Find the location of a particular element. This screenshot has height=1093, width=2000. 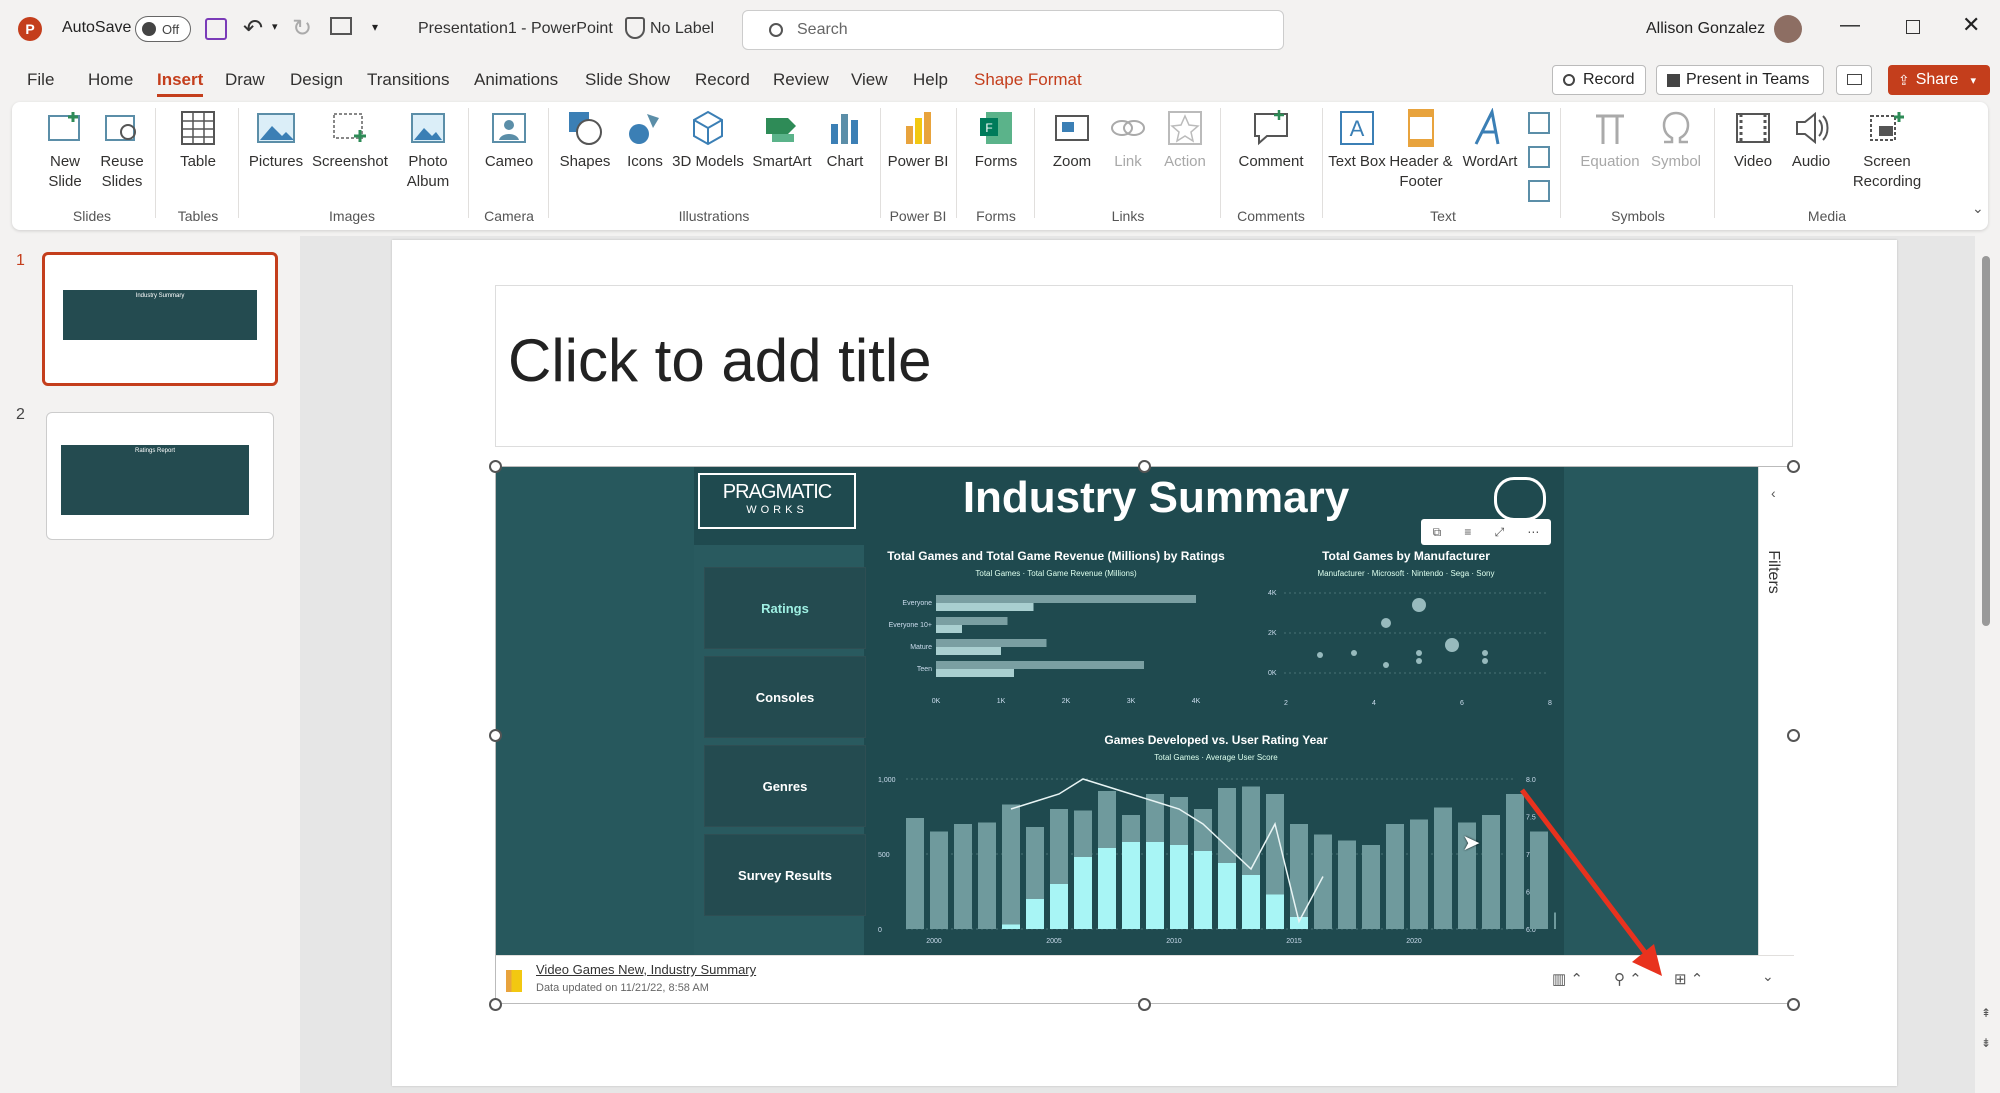

chart2-legend-sega: Sega is located at coordinates (1460, 573).